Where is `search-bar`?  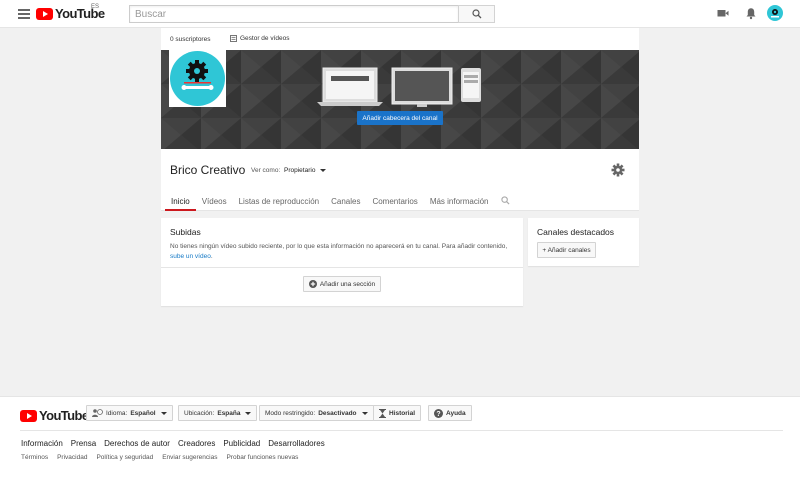 search-bar is located at coordinates (312, 14).